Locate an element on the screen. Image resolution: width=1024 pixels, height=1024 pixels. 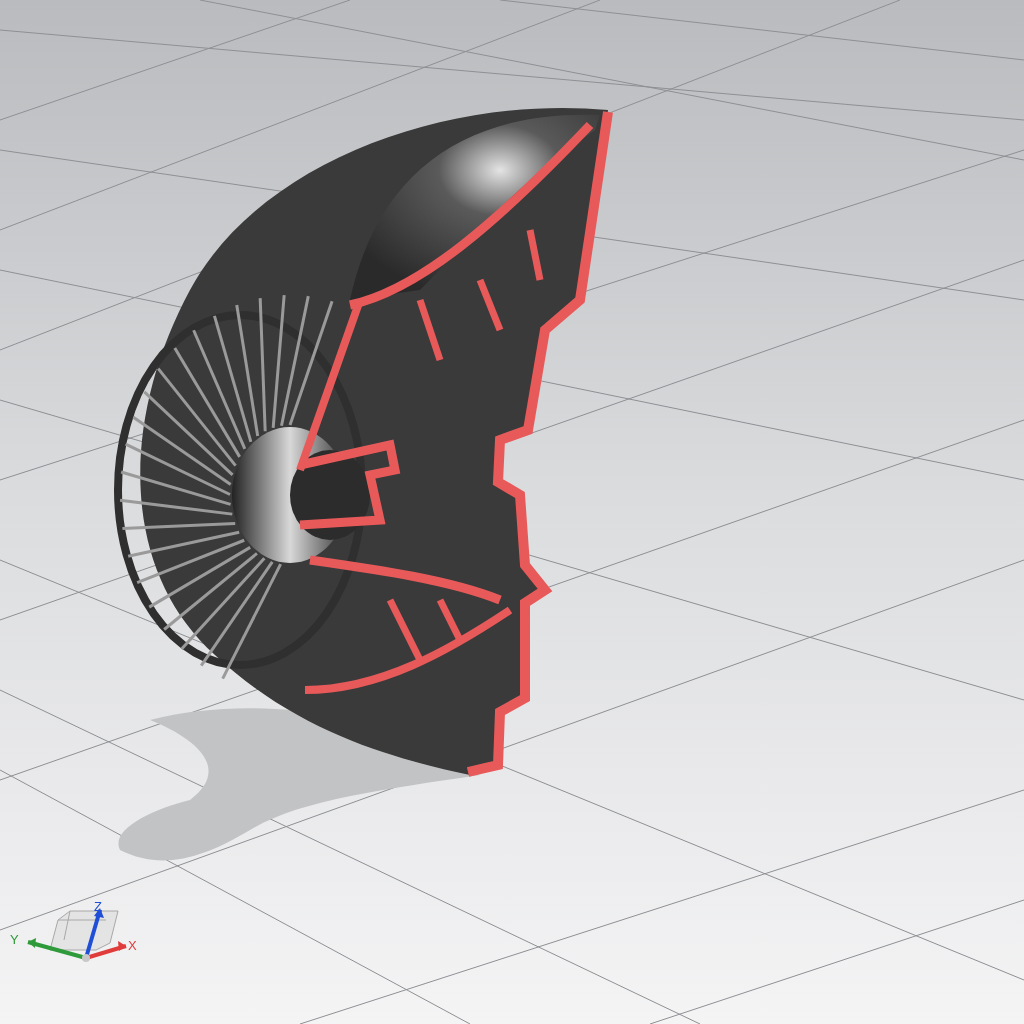
axis-label: Y is located at coordinates (14, 939).